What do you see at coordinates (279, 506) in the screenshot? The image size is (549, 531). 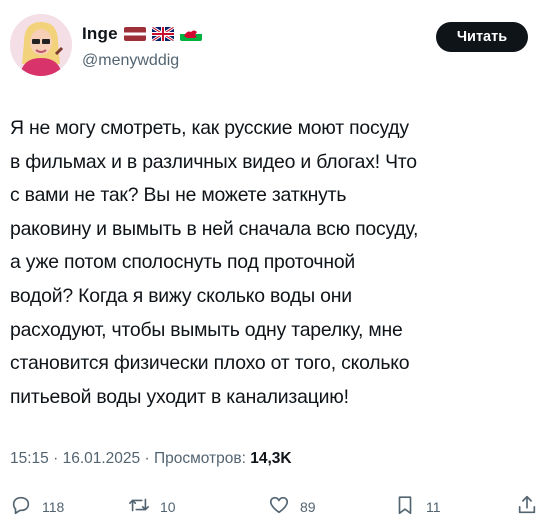 I see `heart-icon` at bounding box center [279, 506].